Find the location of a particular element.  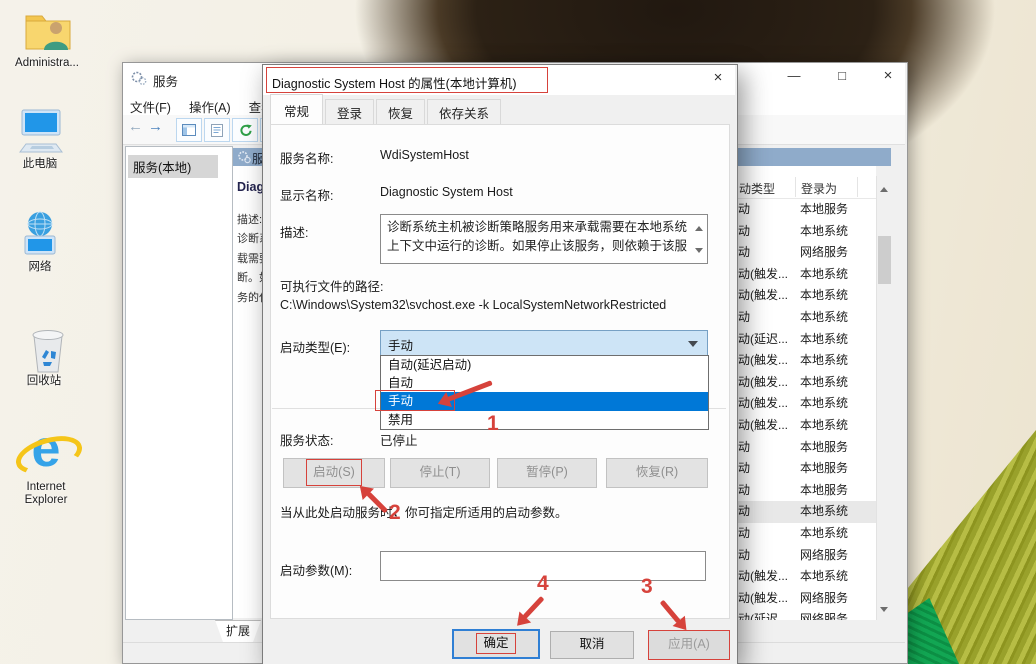

startup-type-combobox: 手动 is located at coordinates (544, 343).